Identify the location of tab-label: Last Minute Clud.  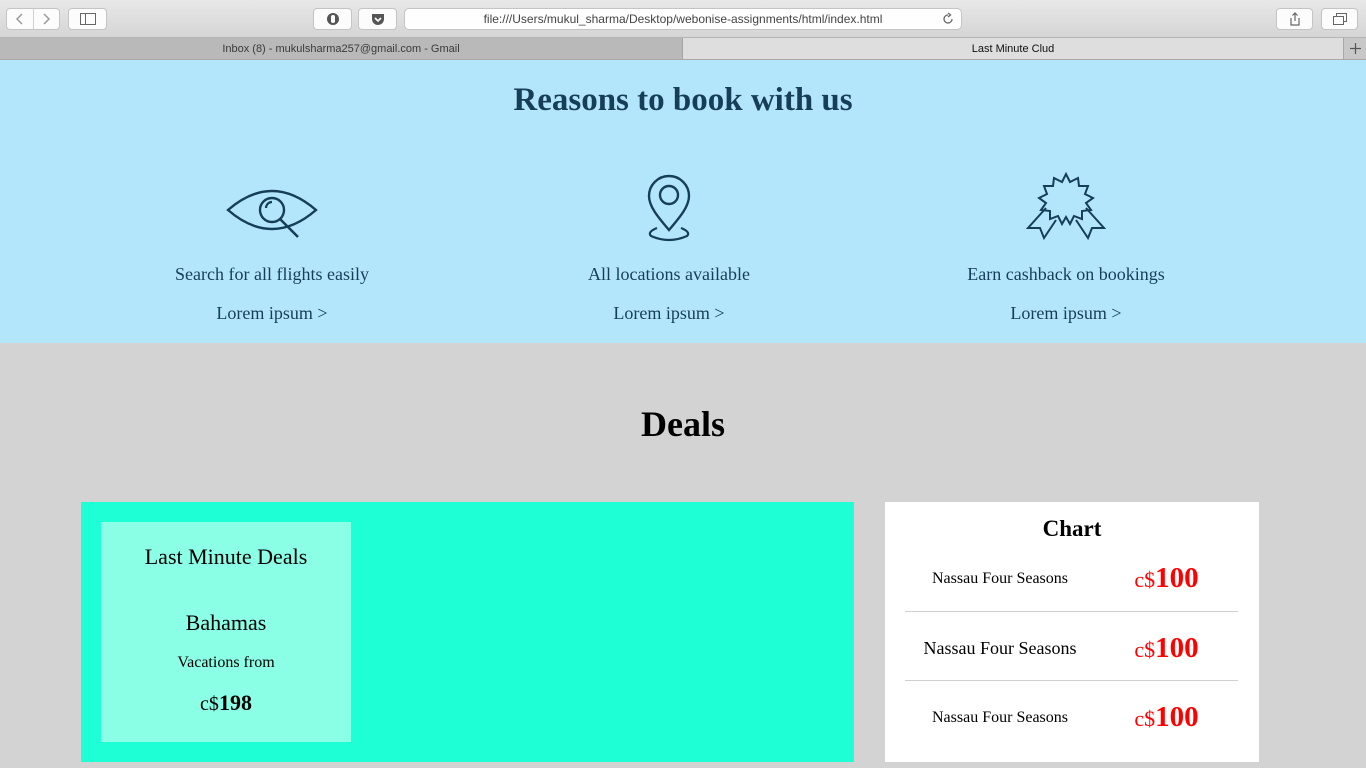
(1013, 48).